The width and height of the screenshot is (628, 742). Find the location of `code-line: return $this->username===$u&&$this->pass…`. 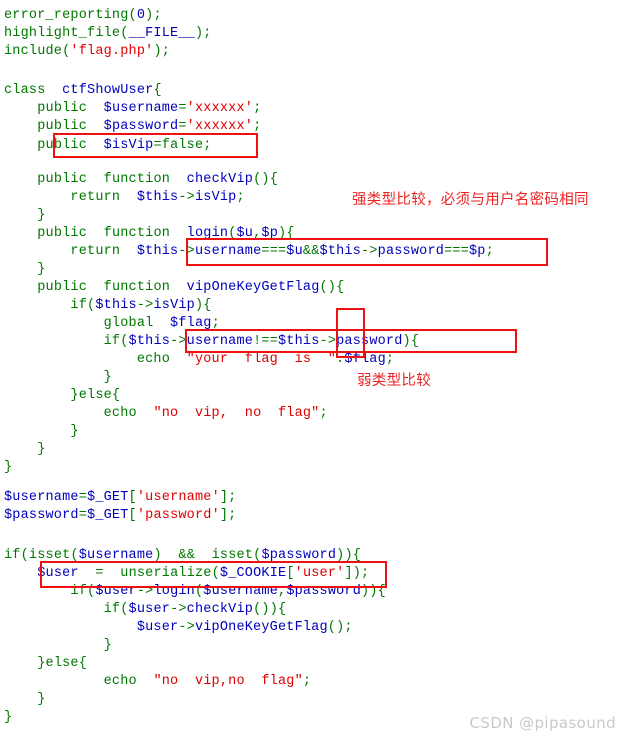

code-line: return $this->username===$u&&$this->pass… is located at coordinates (282, 251).